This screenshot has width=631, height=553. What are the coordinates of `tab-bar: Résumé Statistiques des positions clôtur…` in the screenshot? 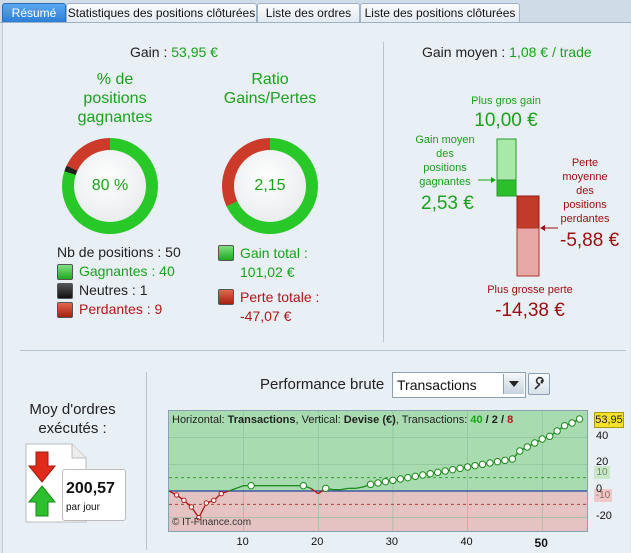 It's located at (315, 11).